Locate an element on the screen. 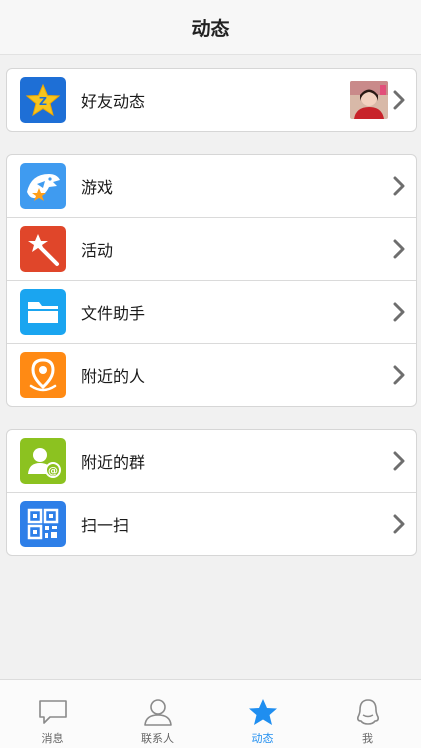 The width and height of the screenshot is (421, 748). page-title: 动态 is located at coordinates (210, 28).